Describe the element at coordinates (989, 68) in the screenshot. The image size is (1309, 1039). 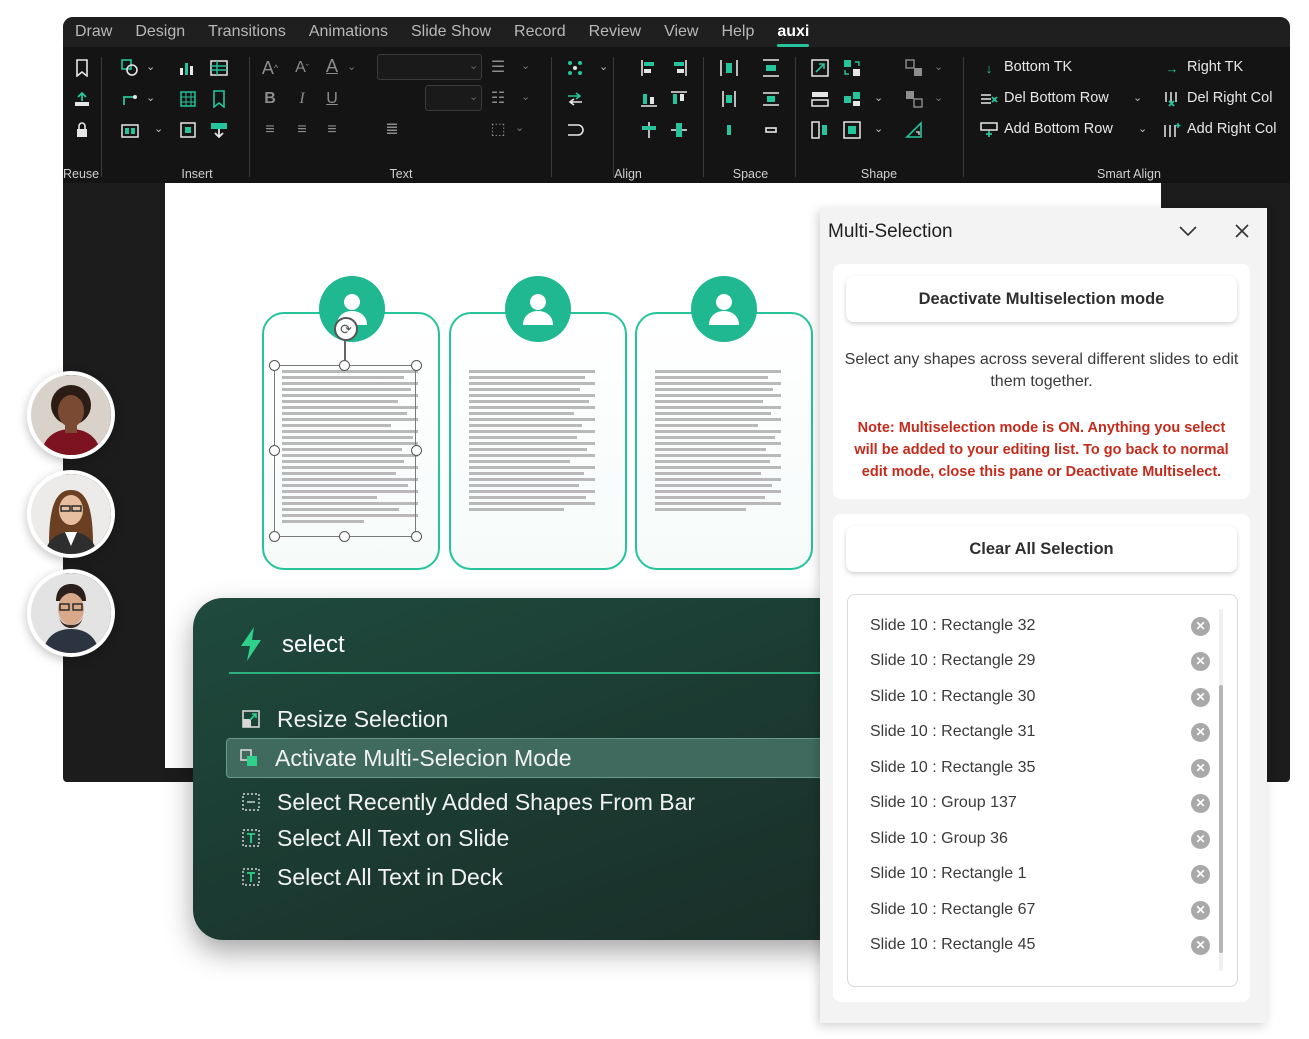
I see `arrow-down-icon: ↓` at that location.